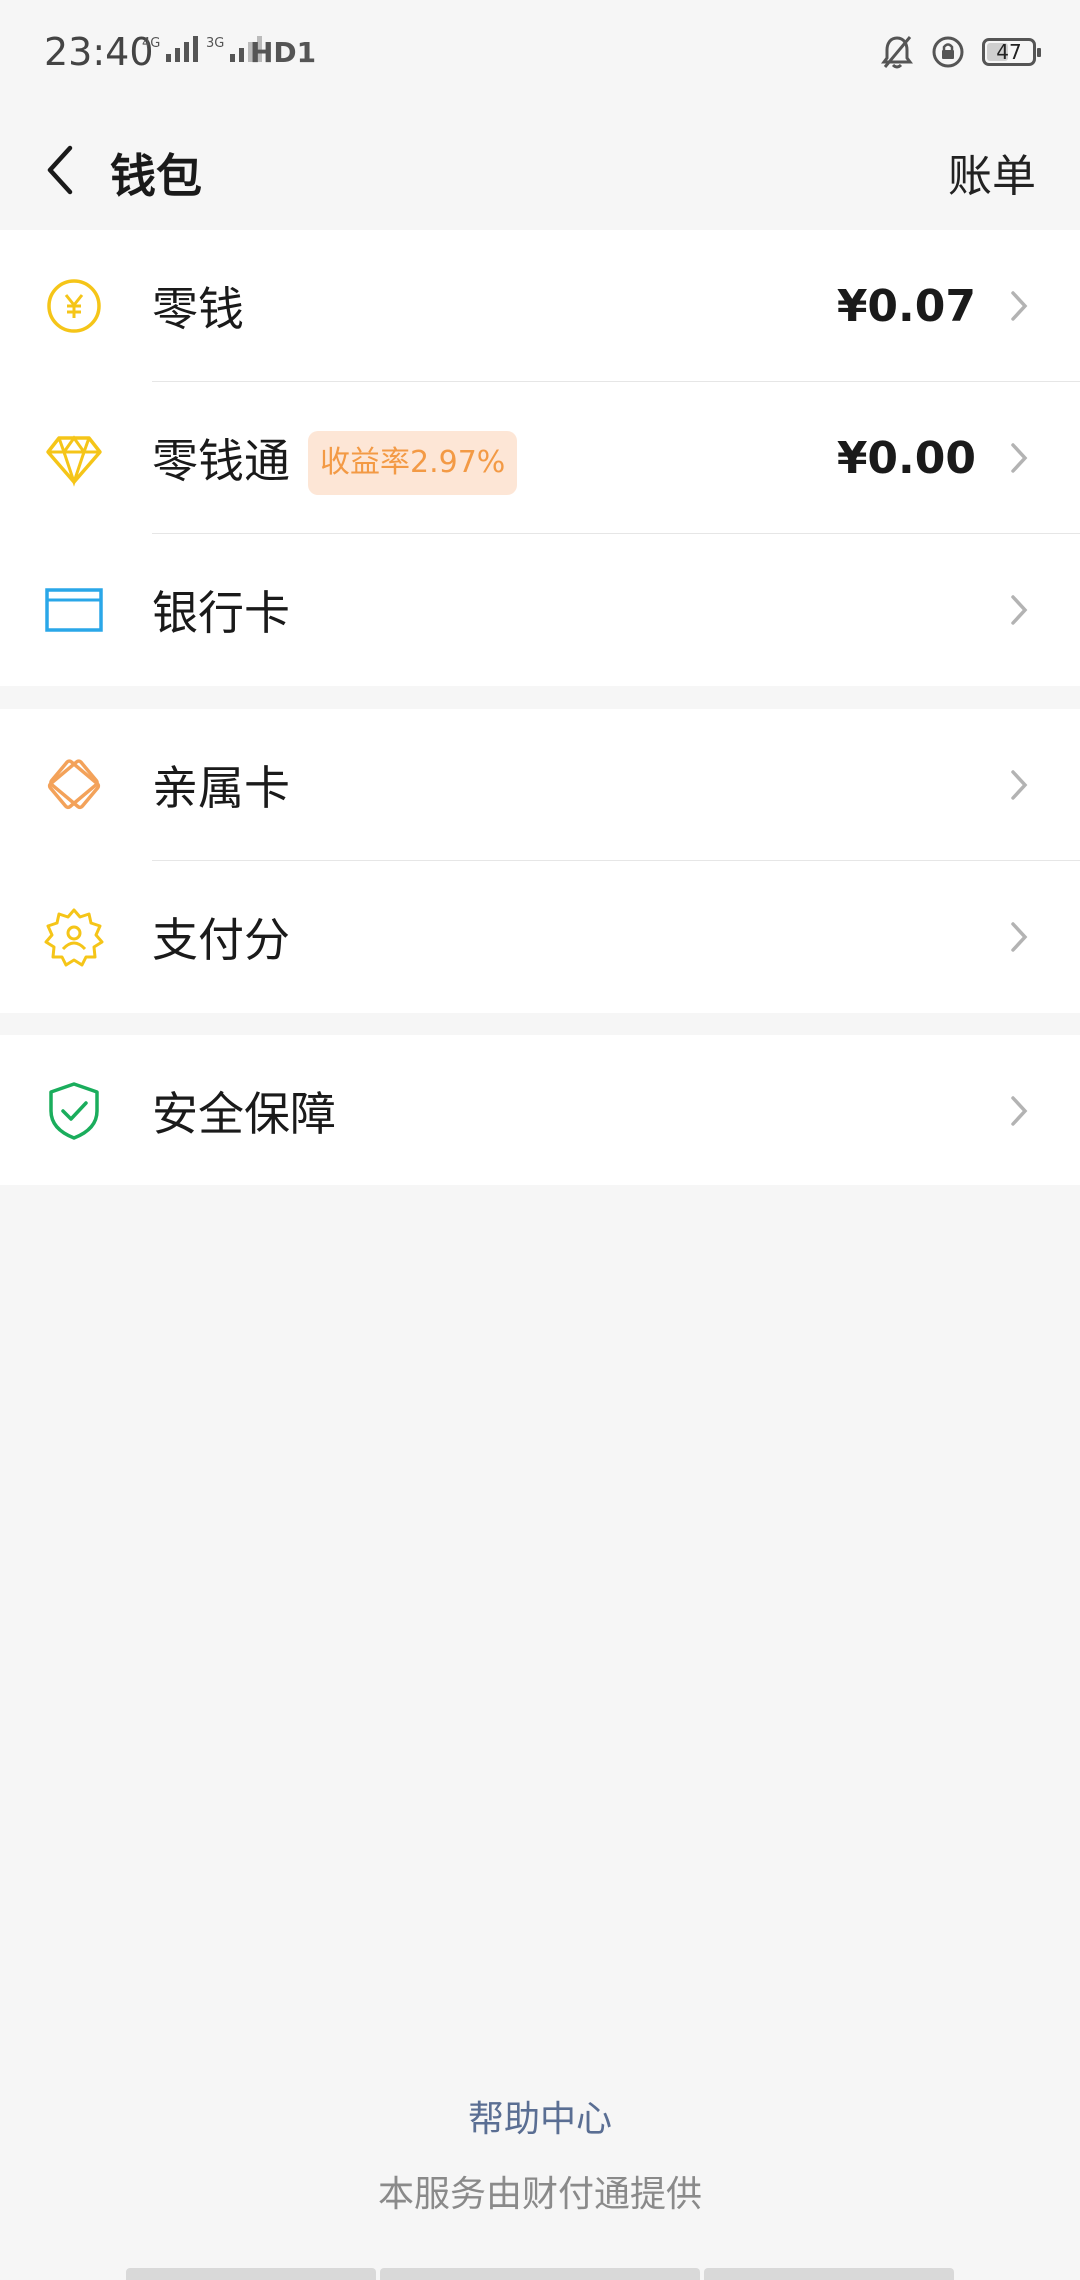  Describe the element at coordinates (948, 52) in the screenshot. I see `rotation-lock-icon` at that location.